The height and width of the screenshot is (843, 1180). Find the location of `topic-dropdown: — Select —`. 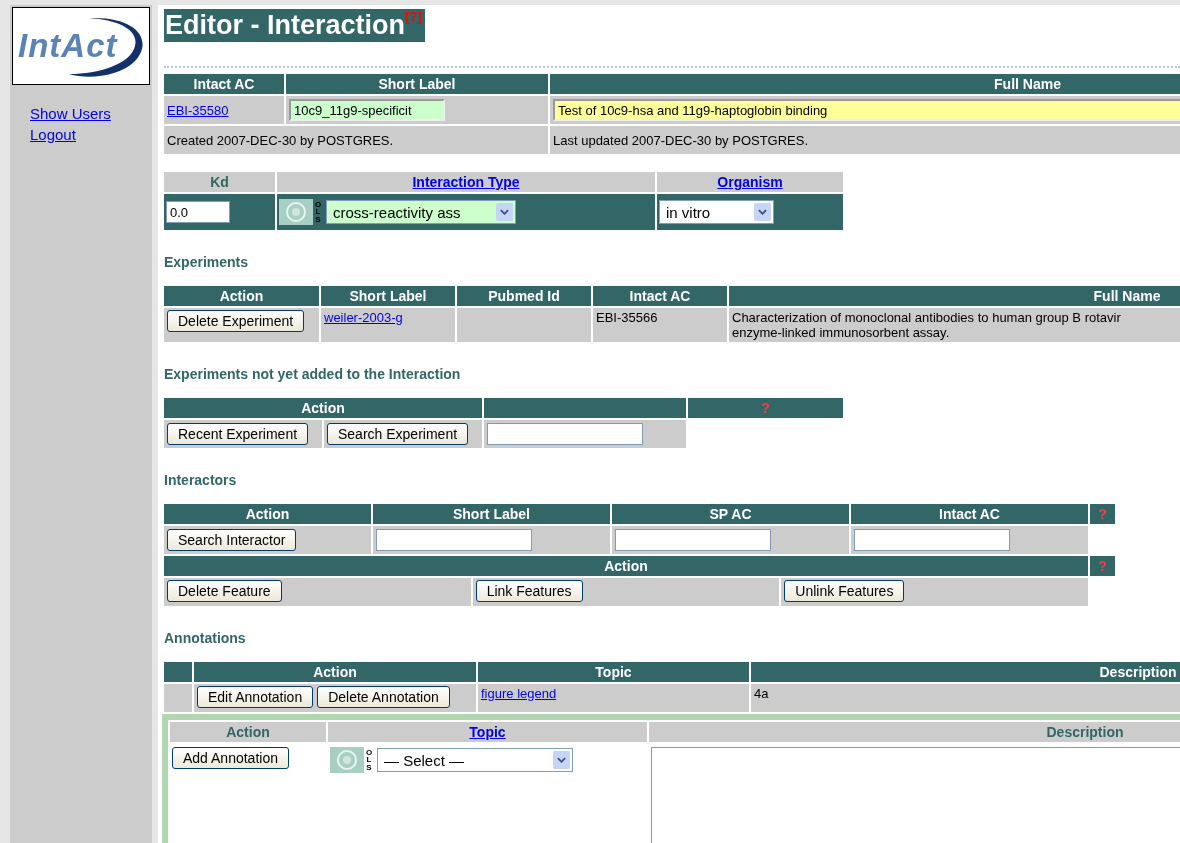

topic-dropdown: — Select — is located at coordinates (475, 760).